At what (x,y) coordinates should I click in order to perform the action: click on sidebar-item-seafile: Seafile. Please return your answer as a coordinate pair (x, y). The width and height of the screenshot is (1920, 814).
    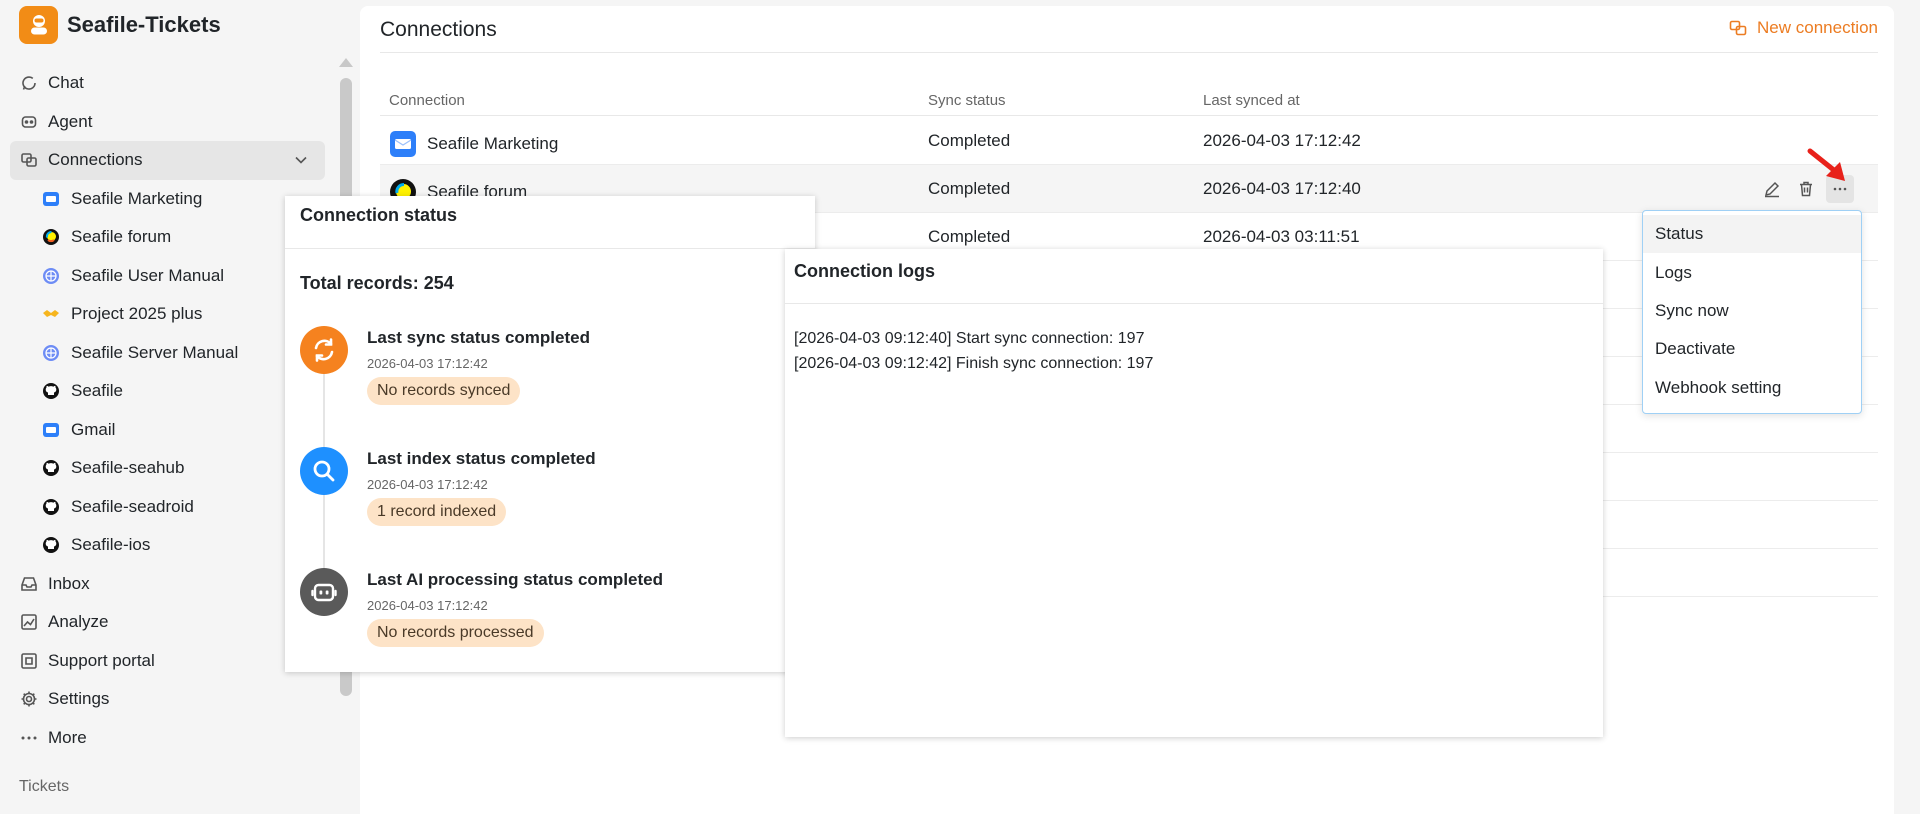
    Looking at the image, I should click on (167, 391).